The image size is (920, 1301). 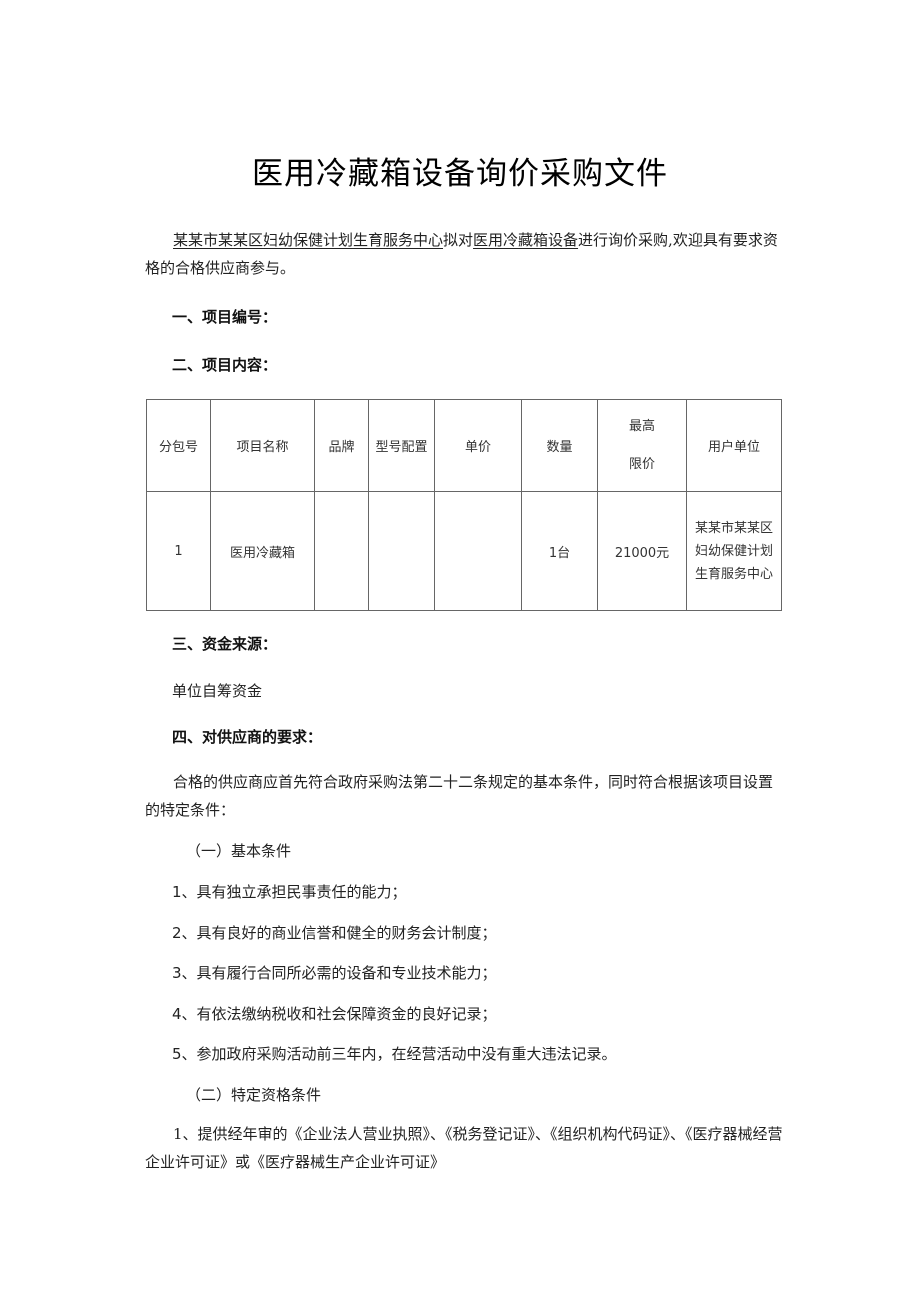 What do you see at coordinates (334, 1014) in the screenshot?
I see `basic-condition-item: 4、有依法缴纳税收和社会保障资金的良好记录；` at bounding box center [334, 1014].